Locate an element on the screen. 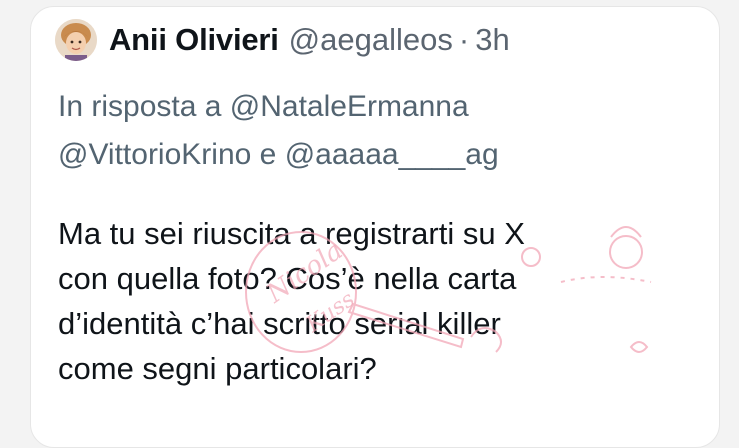 This screenshot has height=448, width=739. avatar is located at coordinates (76, 40).